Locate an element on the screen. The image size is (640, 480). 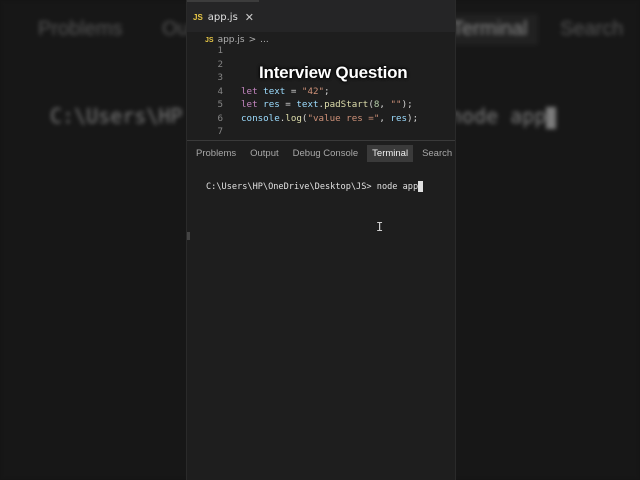
text-cursor-icon: I is located at coordinates (380, 227).